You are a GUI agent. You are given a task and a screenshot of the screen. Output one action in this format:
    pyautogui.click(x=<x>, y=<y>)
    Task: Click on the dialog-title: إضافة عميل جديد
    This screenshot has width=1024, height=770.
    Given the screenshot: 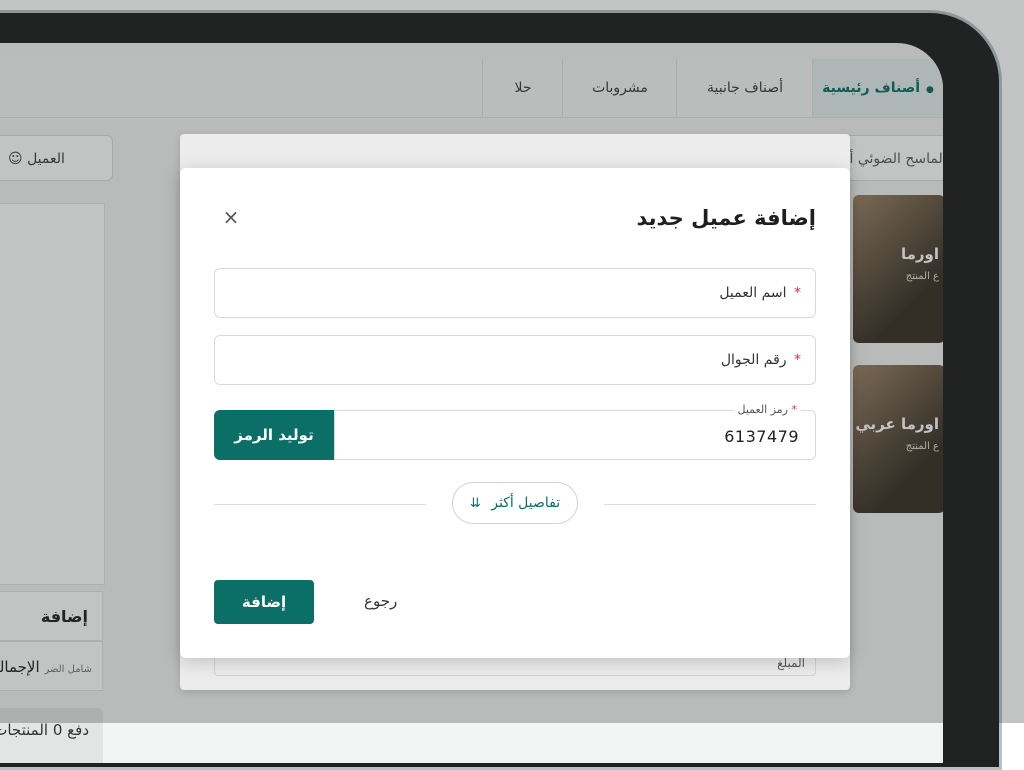 What is the action you would take?
    pyautogui.click(x=726, y=218)
    